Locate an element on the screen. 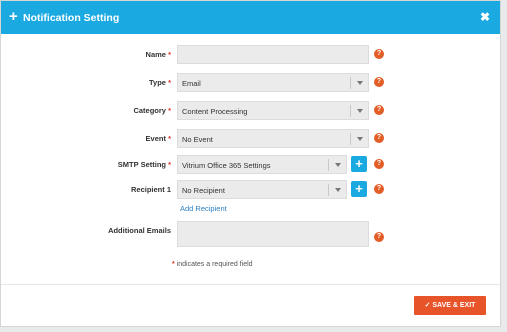 Image resolution: width=507 pixels, height=332 pixels. plus-icon: + is located at coordinates (13, 16).